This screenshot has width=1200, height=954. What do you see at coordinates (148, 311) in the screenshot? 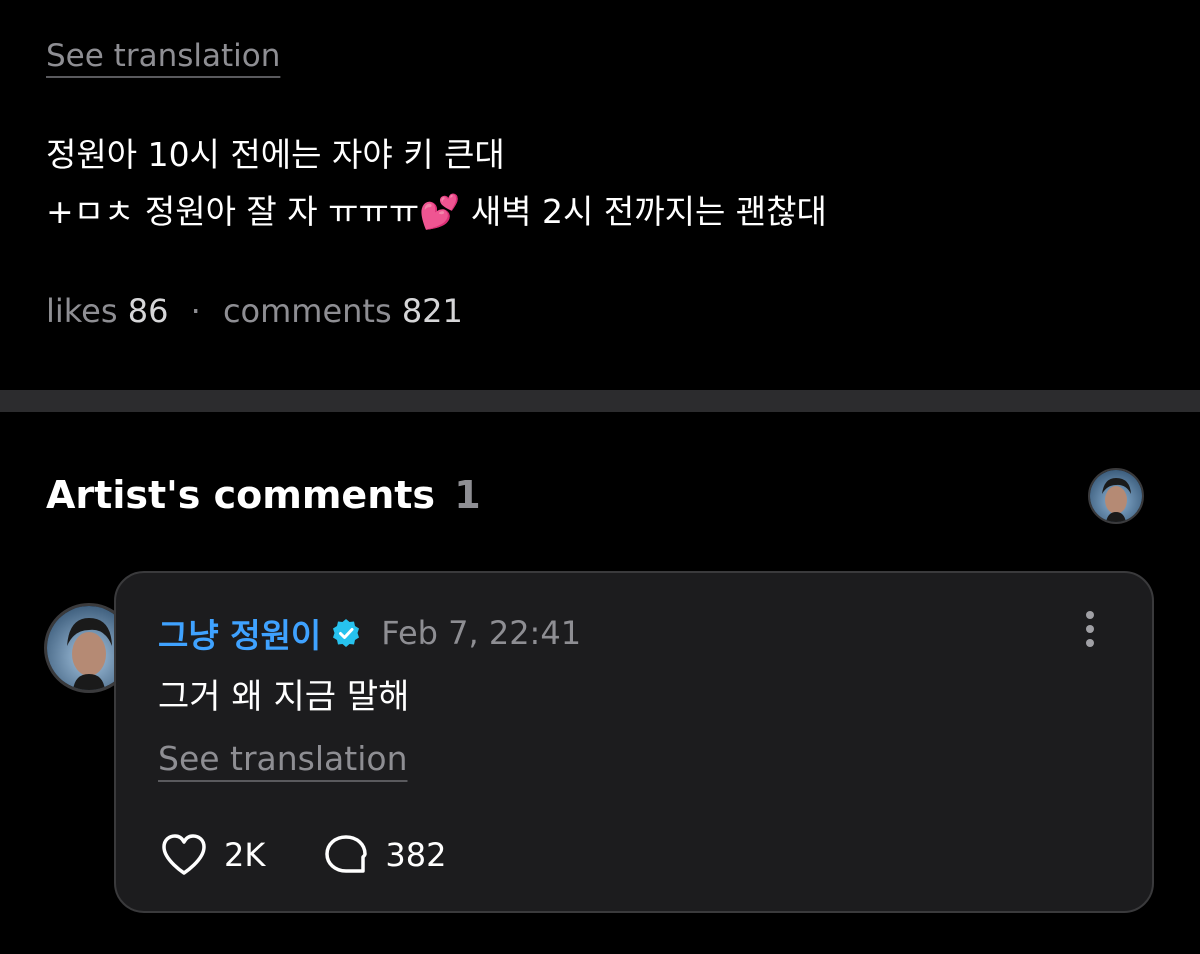
I see `likes-count: 86` at bounding box center [148, 311].